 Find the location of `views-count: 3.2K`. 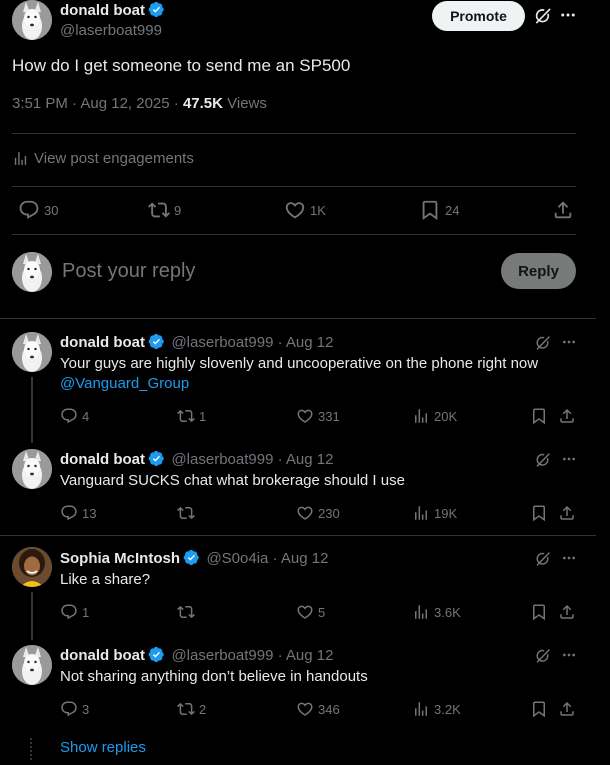

views-count: 3.2K is located at coordinates (447, 709).